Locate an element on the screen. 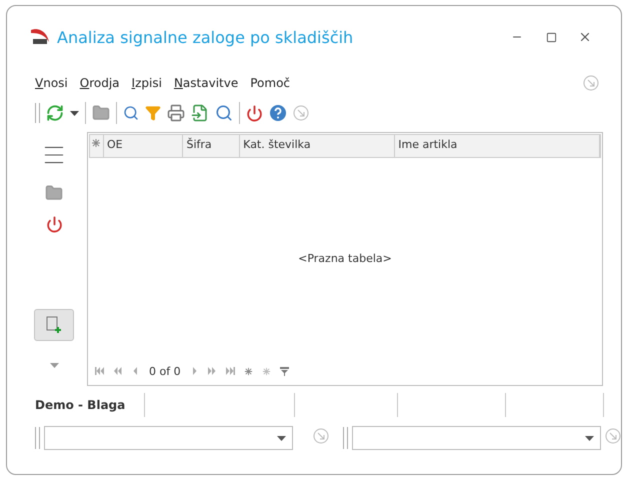 Image resolution: width=630 pixels, height=482 pixels. menu-item: Izpisi is located at coordinates (147, 83).